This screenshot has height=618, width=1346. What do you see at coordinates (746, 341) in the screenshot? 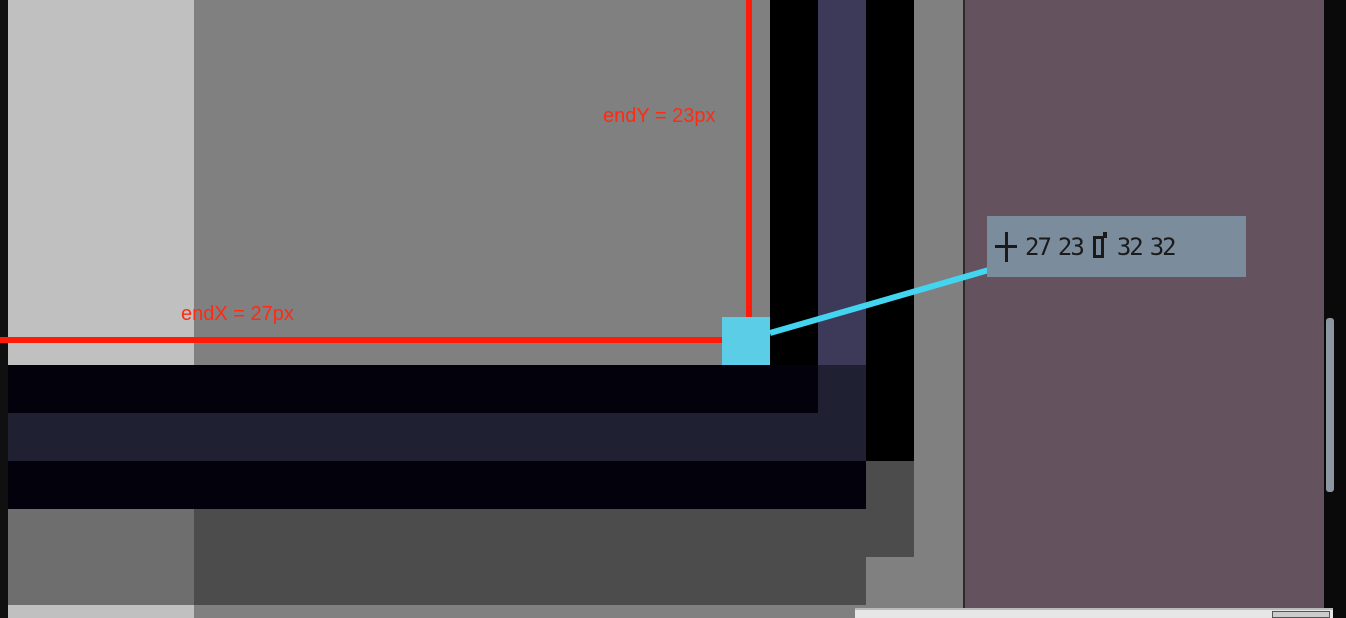
I see `end-point-marker` at bounding box center [746, 341].